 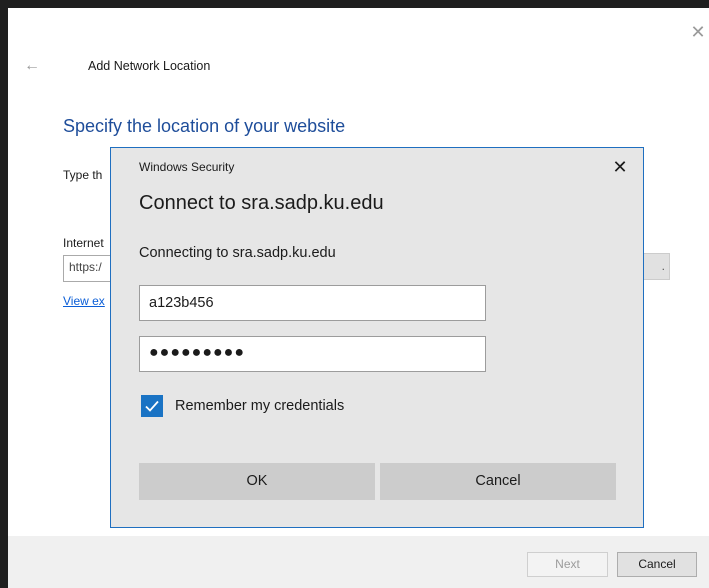 I want to click on wizard-cancel-button: Cancel, so click(x=657, y=564).